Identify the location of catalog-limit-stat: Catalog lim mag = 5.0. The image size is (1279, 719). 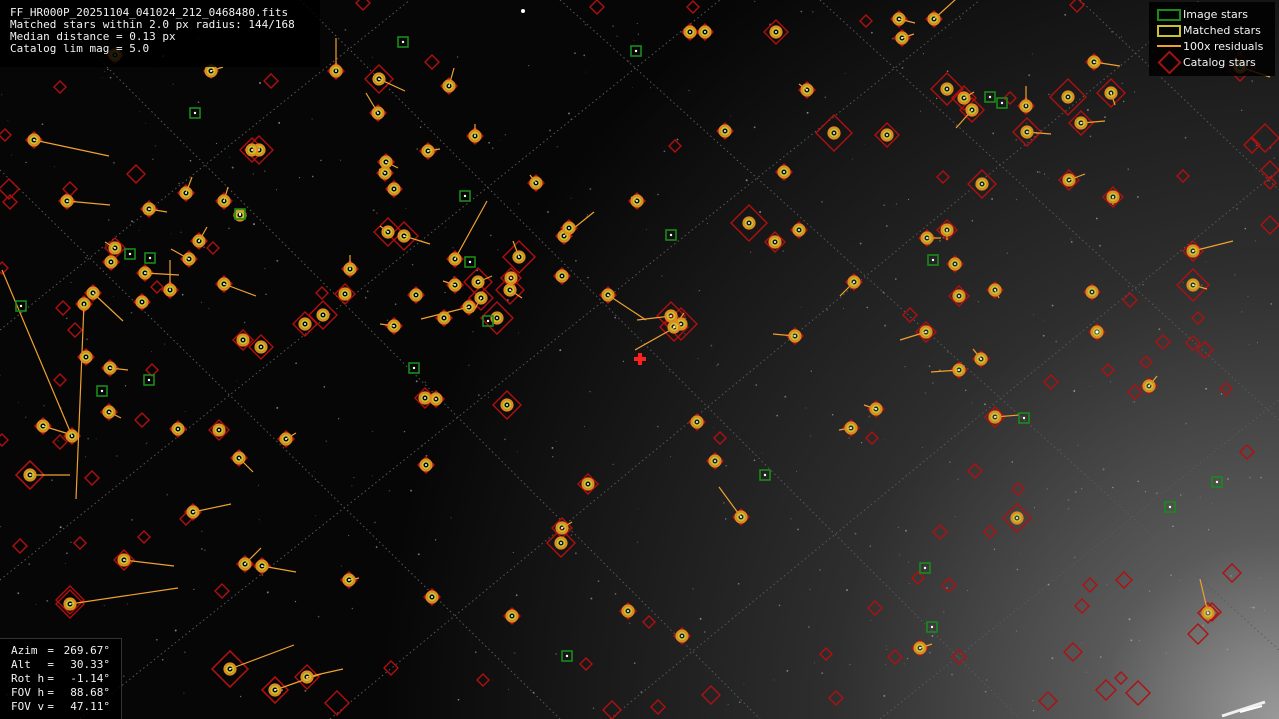
(80, 48).